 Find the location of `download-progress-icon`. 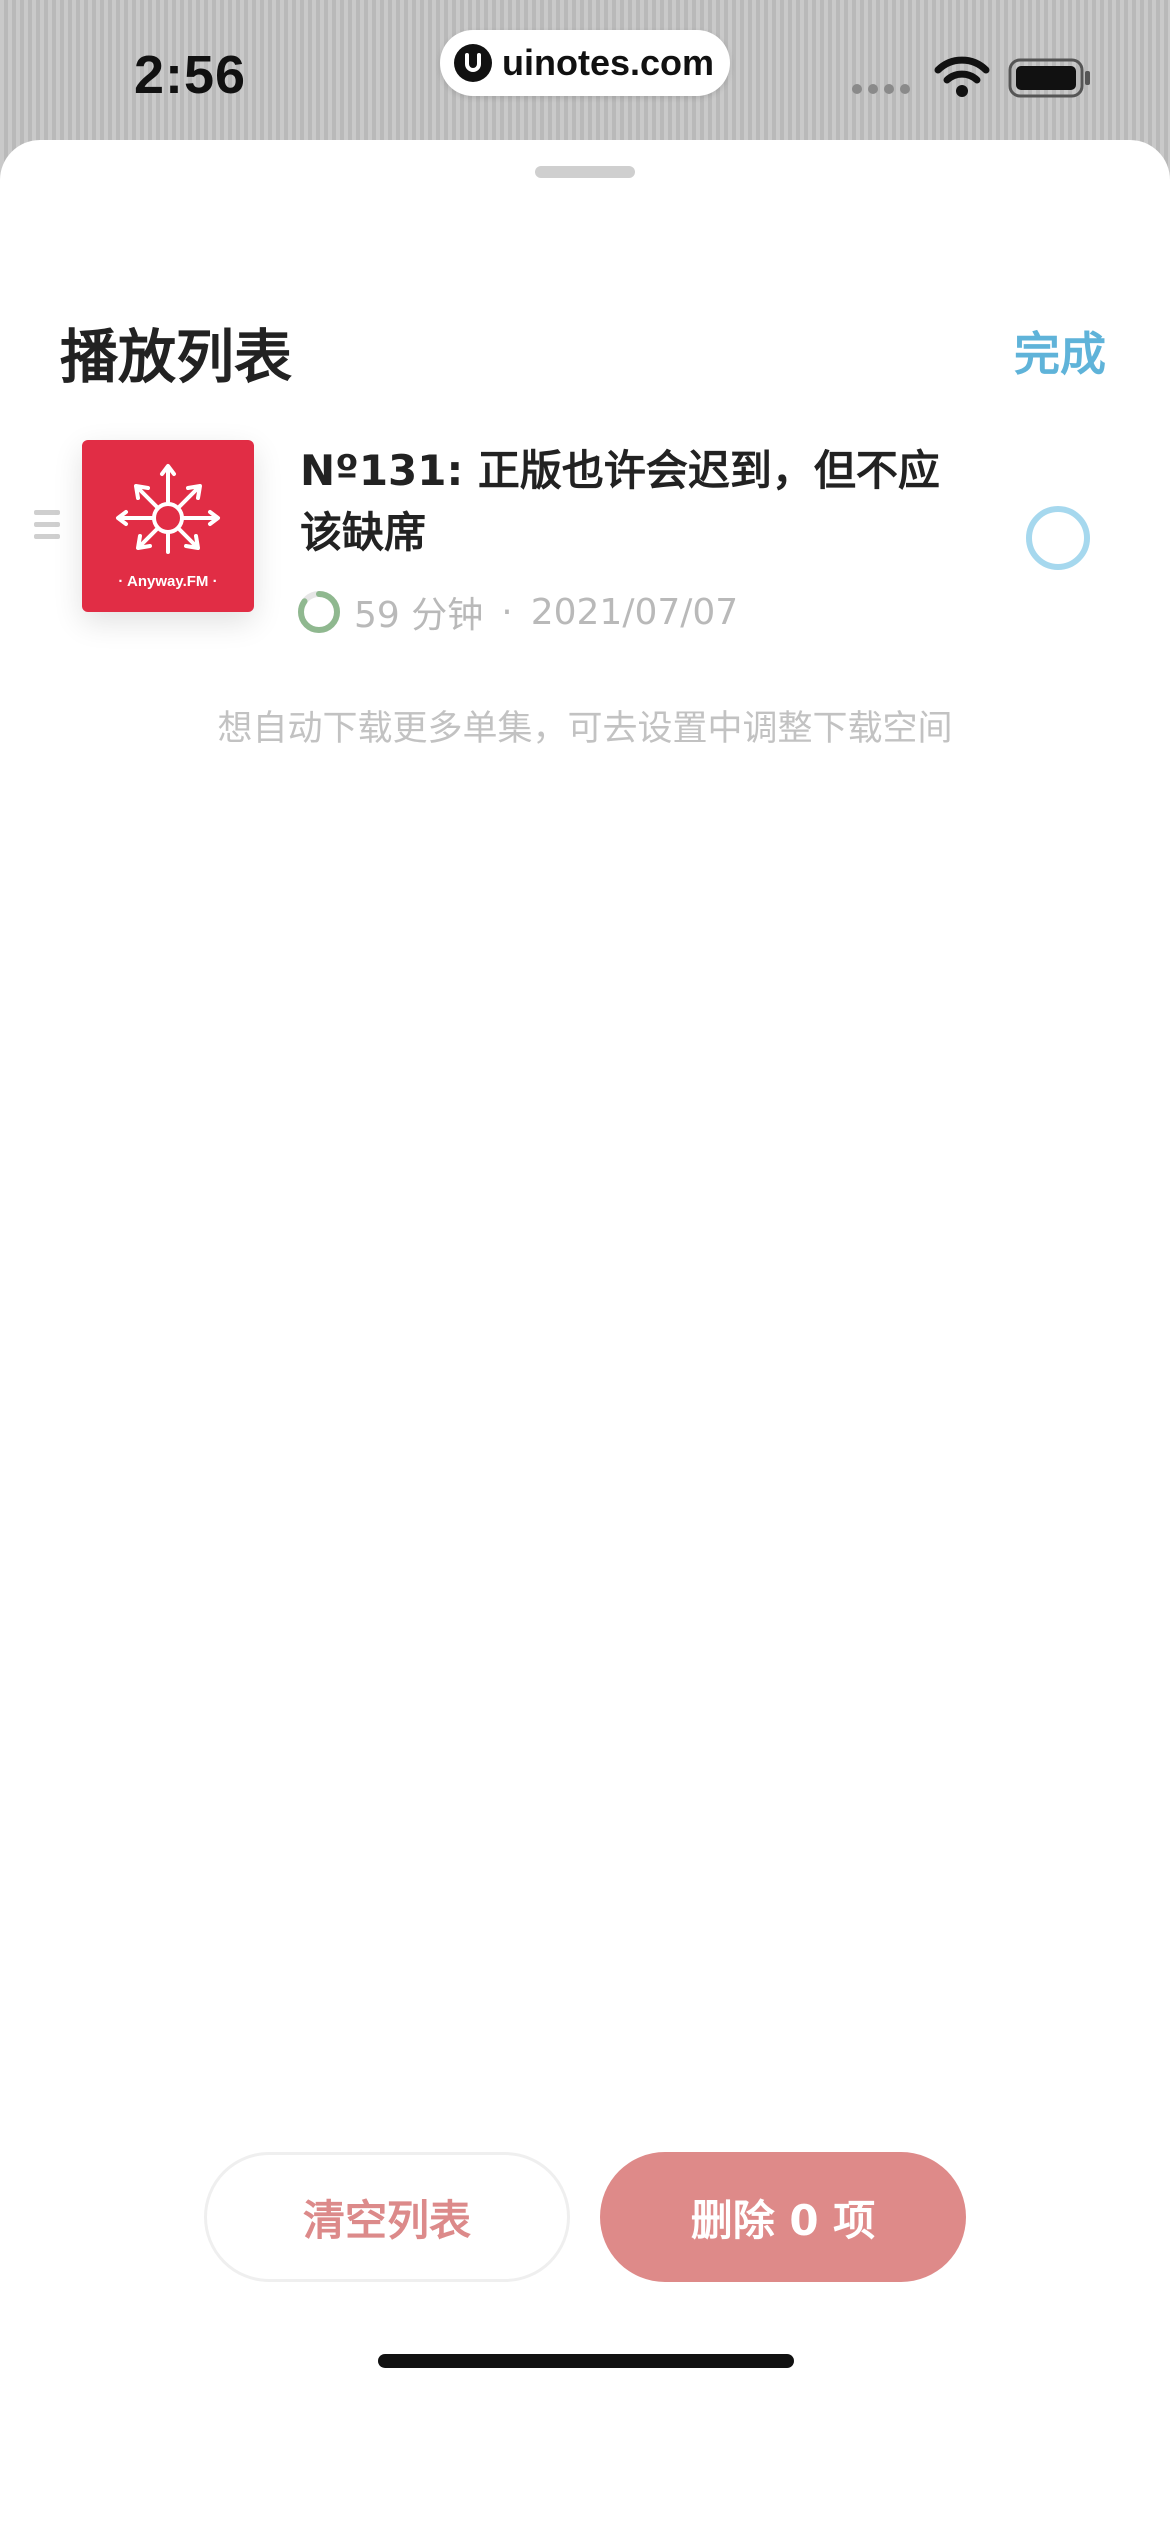

download-progress-icon is located at coordinates (319, 612).